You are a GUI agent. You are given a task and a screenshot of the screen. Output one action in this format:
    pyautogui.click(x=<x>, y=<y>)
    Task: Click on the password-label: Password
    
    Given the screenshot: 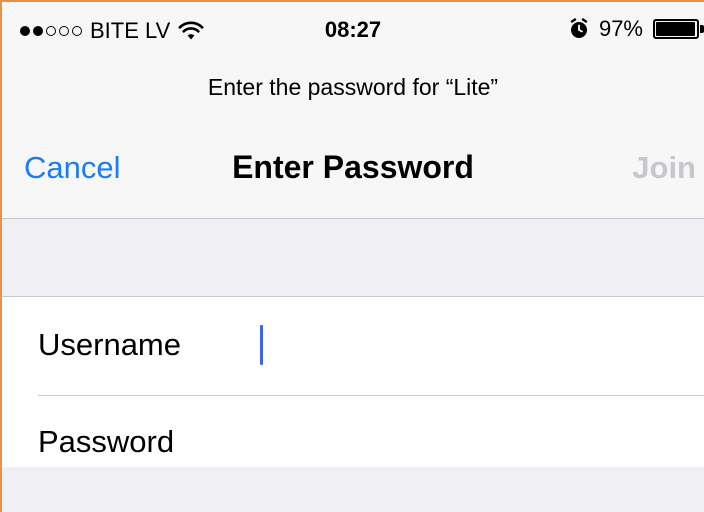 What is the action you would take?
    pyautogui.click(x=106, y=441)
    